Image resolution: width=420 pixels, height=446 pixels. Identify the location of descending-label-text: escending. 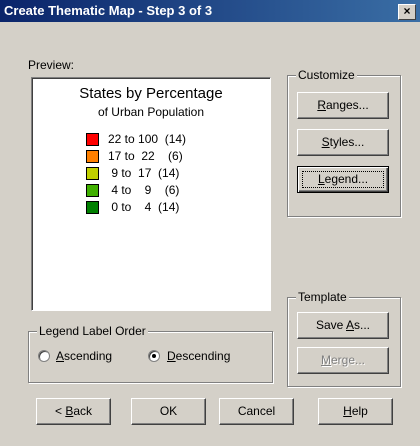
(203, 356).